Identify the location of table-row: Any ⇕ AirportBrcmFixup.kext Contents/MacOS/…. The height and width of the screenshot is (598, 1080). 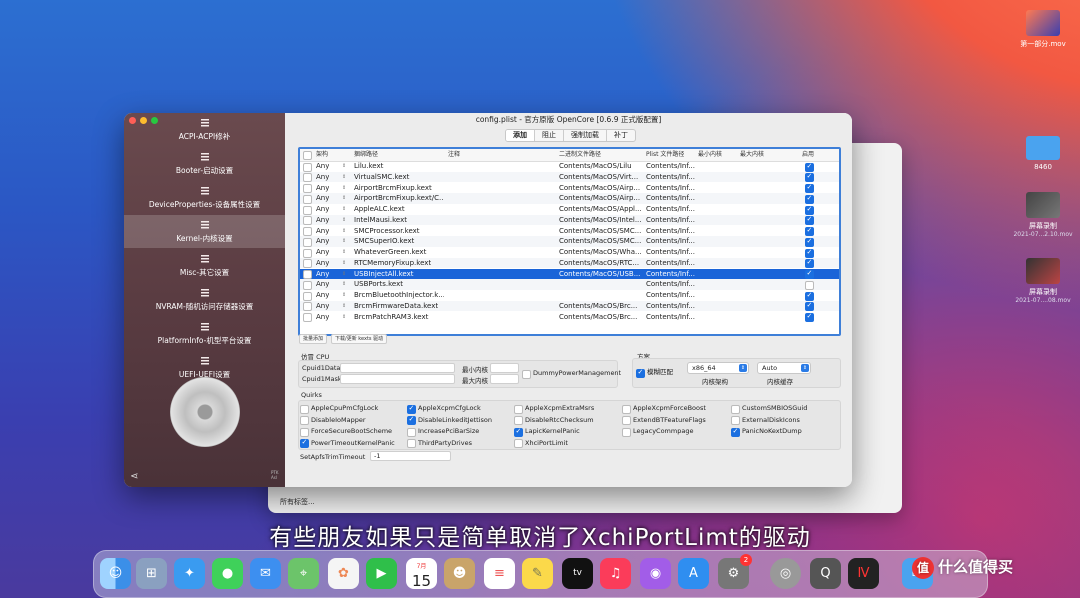
(569, 188).